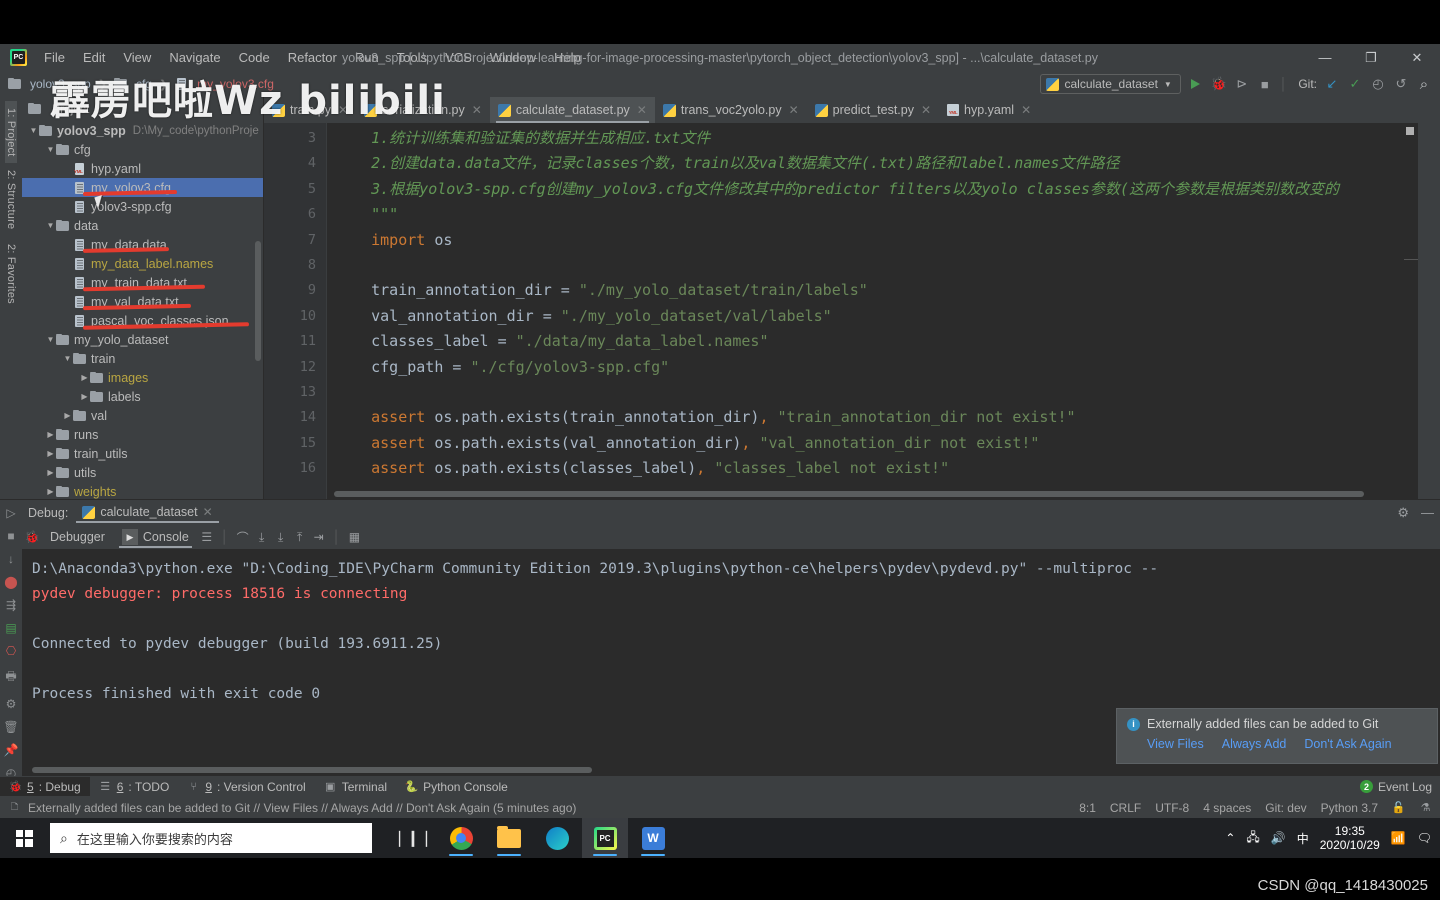 This screenshot has width=1440, height=900. Describe the element at coordinates (142, 206) in the screenshot. I see `tree-item: yolov3-spp.cfg` at that location.